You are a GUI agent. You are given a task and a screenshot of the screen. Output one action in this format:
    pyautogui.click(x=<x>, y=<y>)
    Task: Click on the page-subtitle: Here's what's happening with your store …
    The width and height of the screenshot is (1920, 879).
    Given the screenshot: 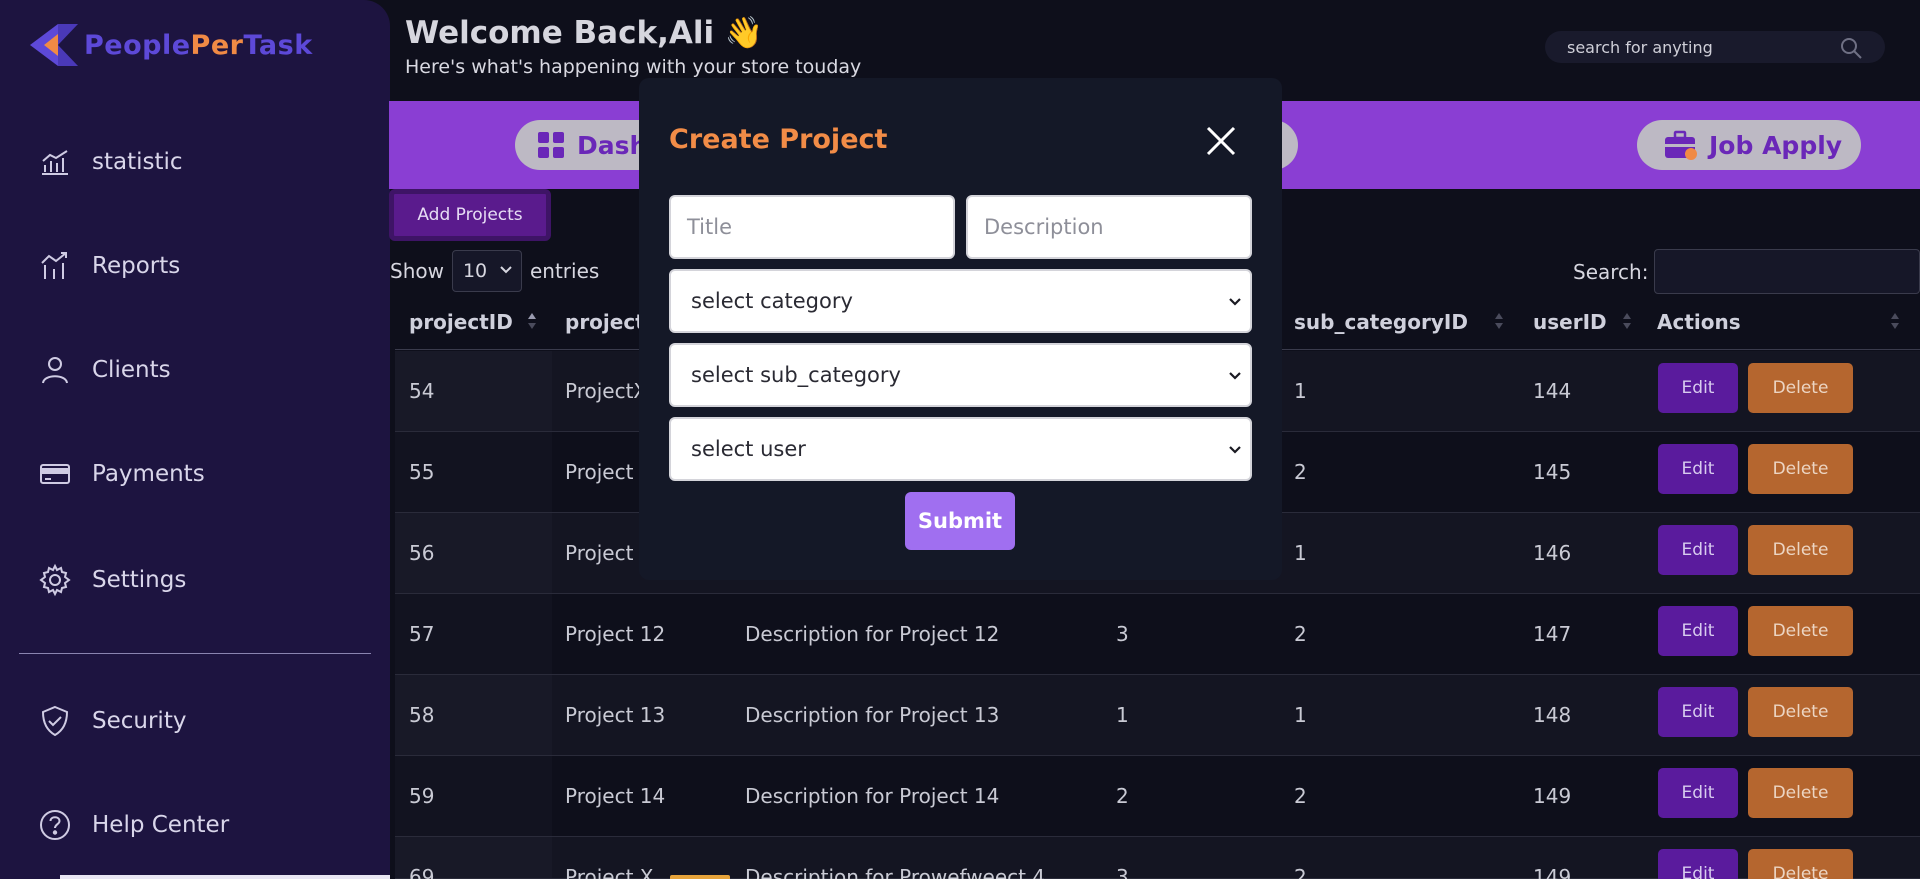 What is the action you would take?
    pyautogui.click(x=633, y=67)
    